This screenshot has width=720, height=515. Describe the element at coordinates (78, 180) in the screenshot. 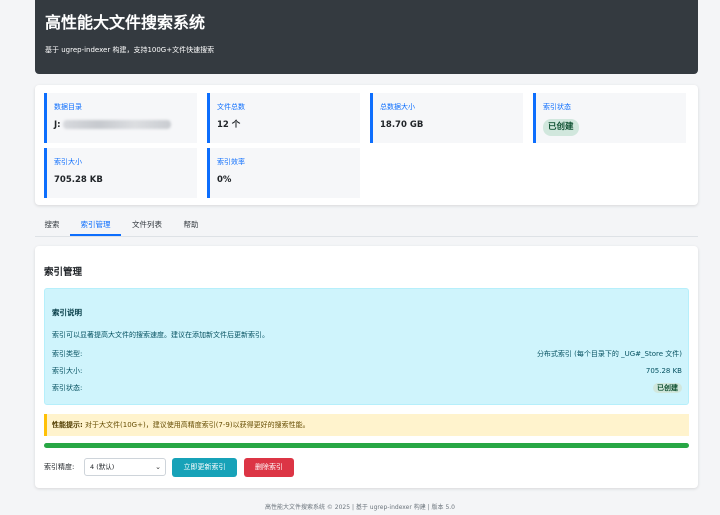

I see `stat-value: 705.28 KB` at that location.